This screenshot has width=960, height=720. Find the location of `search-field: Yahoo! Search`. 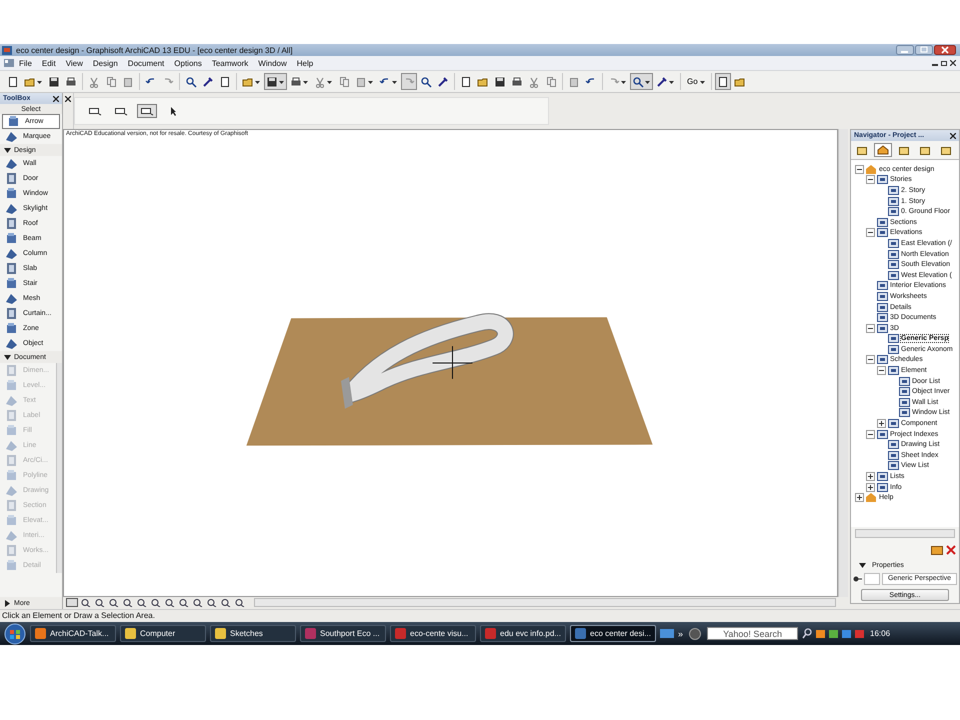

search-field: Yahoo! Search is located at coordinates (752, 633).